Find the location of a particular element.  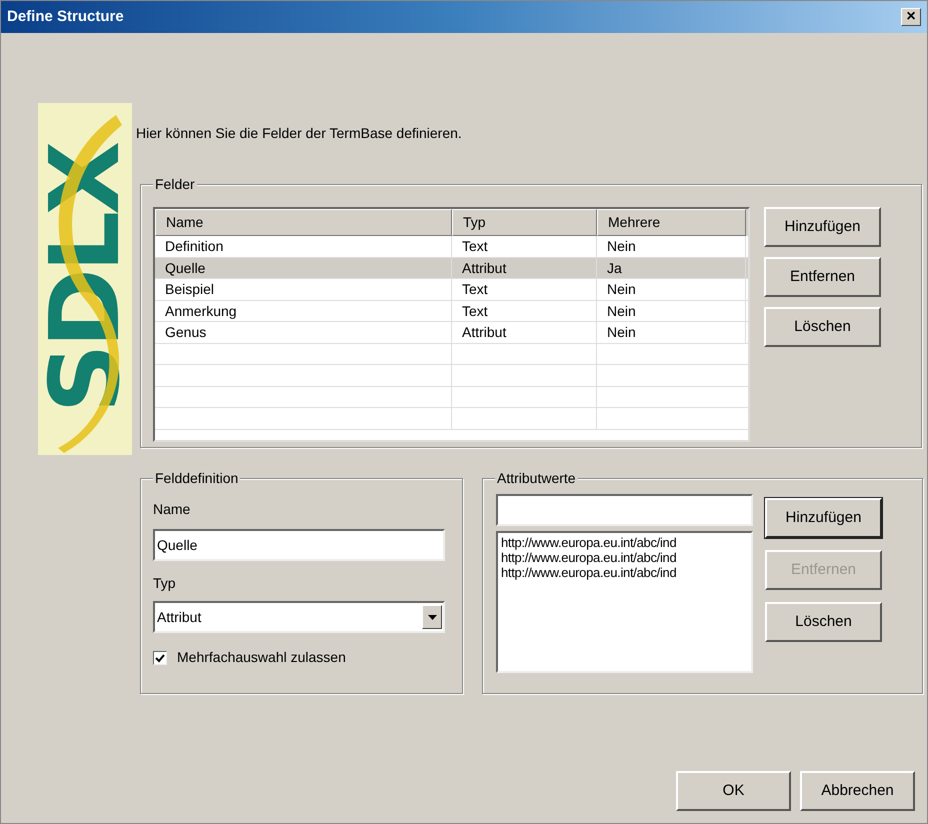

multi-select-checkbox: Mehrfachauswahl zulassen is located at coordinates (301, 657).